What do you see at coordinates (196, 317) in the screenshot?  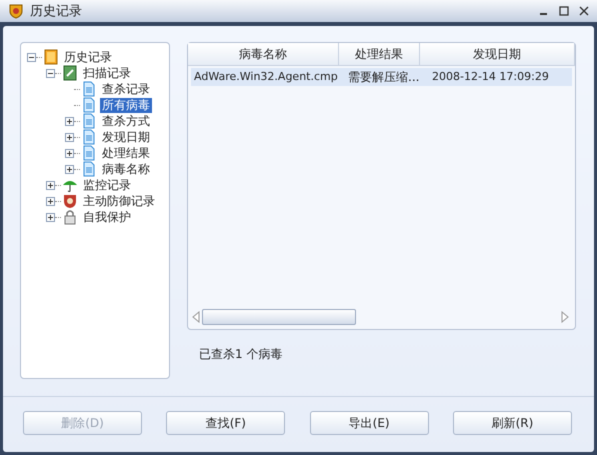 I see `scroll-left-icon` at bounding box center [196, 317].